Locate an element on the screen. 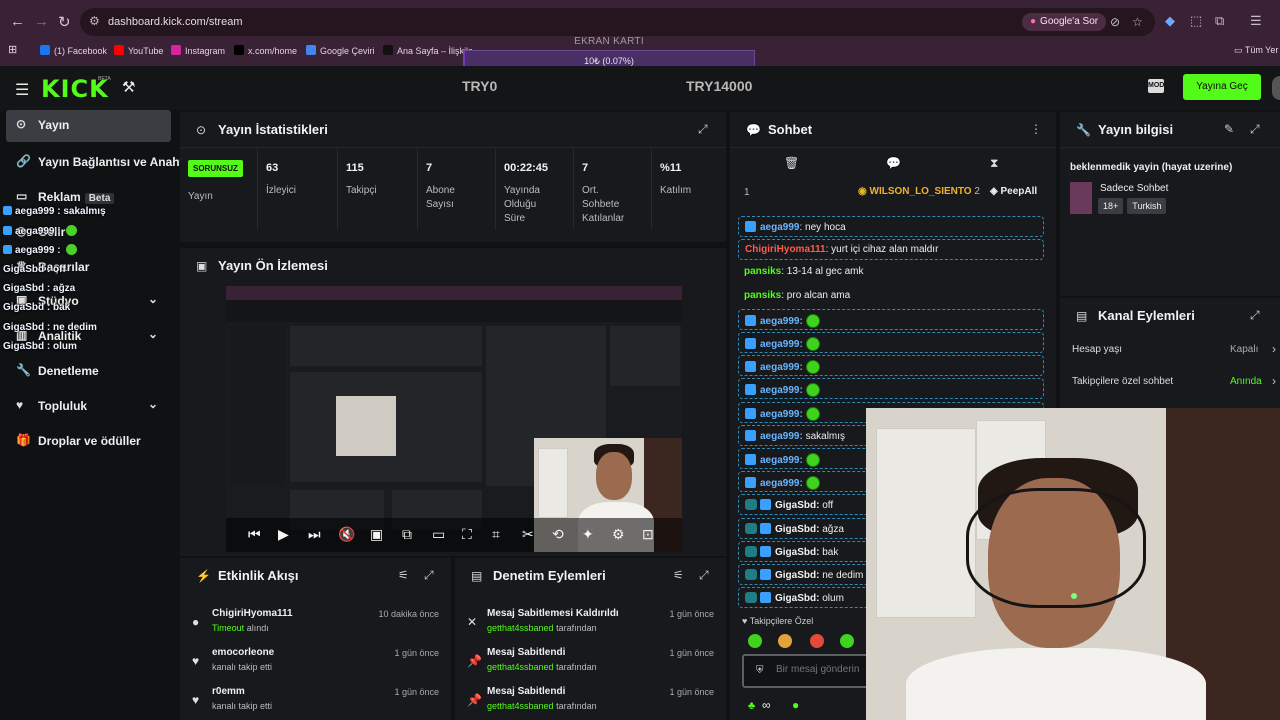  chat-username: ChigiriHyoma111 is located at coordinates (785, 249).